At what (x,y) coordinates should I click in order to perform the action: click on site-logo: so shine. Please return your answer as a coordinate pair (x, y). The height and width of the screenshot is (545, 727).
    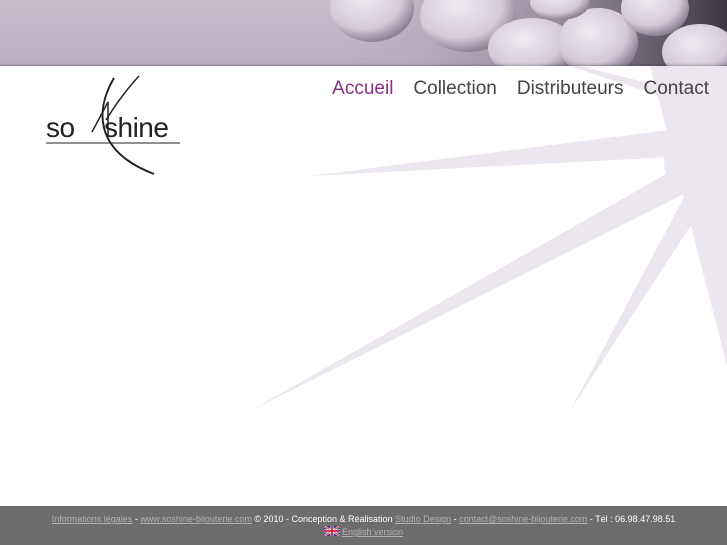
    Looking at the image, I should click on (114, 125).